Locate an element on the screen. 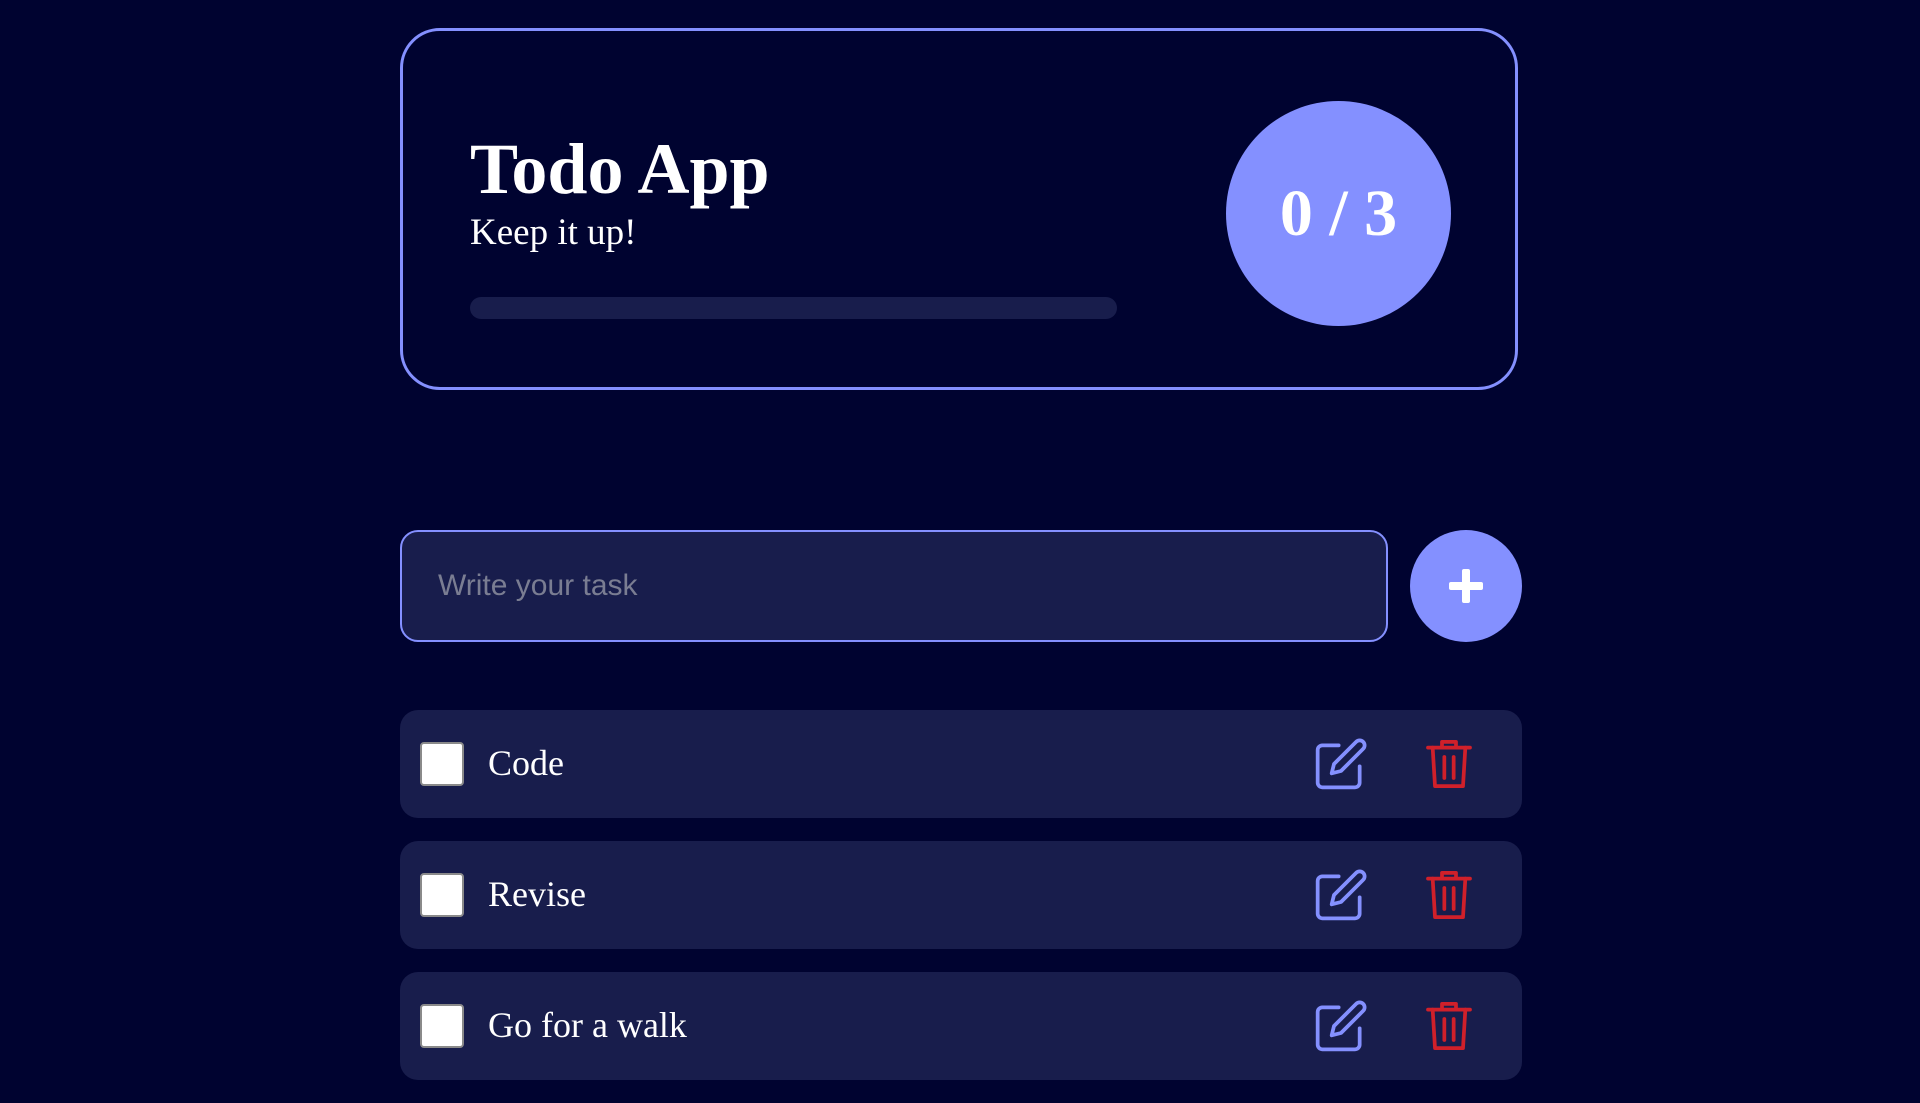 The width and height of the screenshot is (1920, 1103). todo-text: Go for a walk is located at coordinates (587, 1025).